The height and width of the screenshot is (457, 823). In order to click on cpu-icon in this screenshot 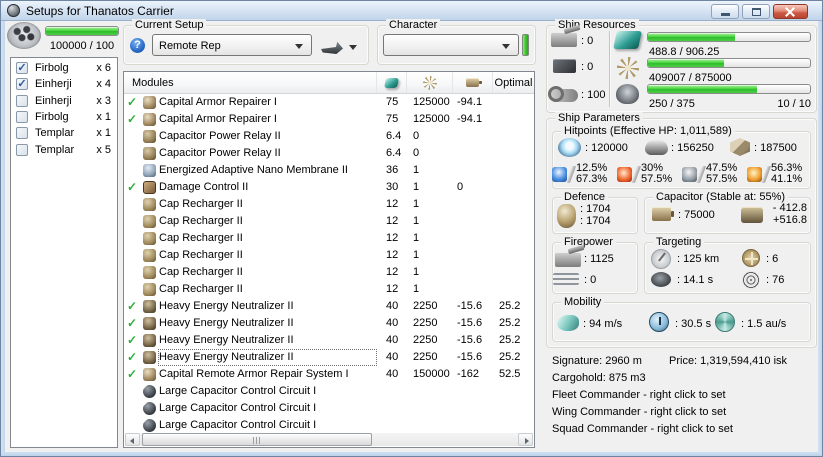, I will do `click(391, 82)`.